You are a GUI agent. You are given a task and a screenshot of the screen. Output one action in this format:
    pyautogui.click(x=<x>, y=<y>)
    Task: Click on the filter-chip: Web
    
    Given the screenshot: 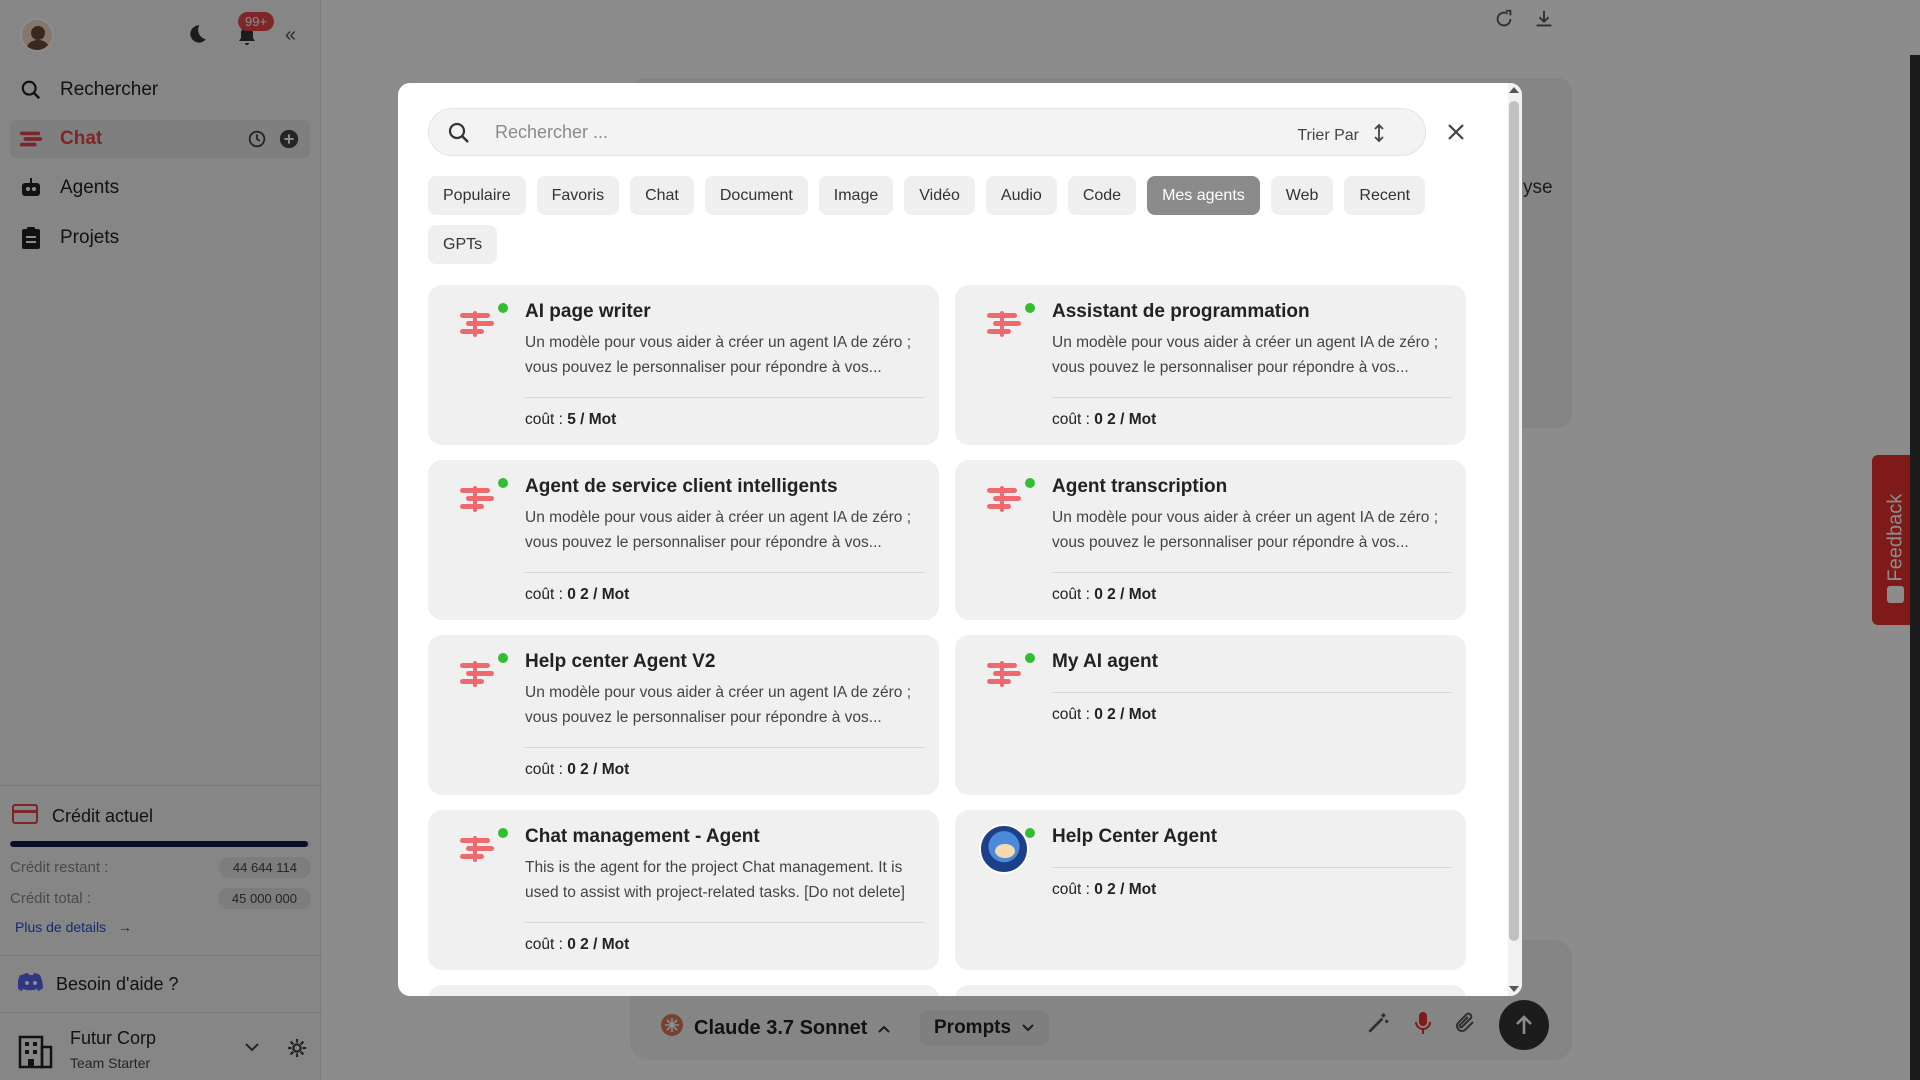 What is the action you would take?
    pyautogui.click(x=1302, y=195)
    